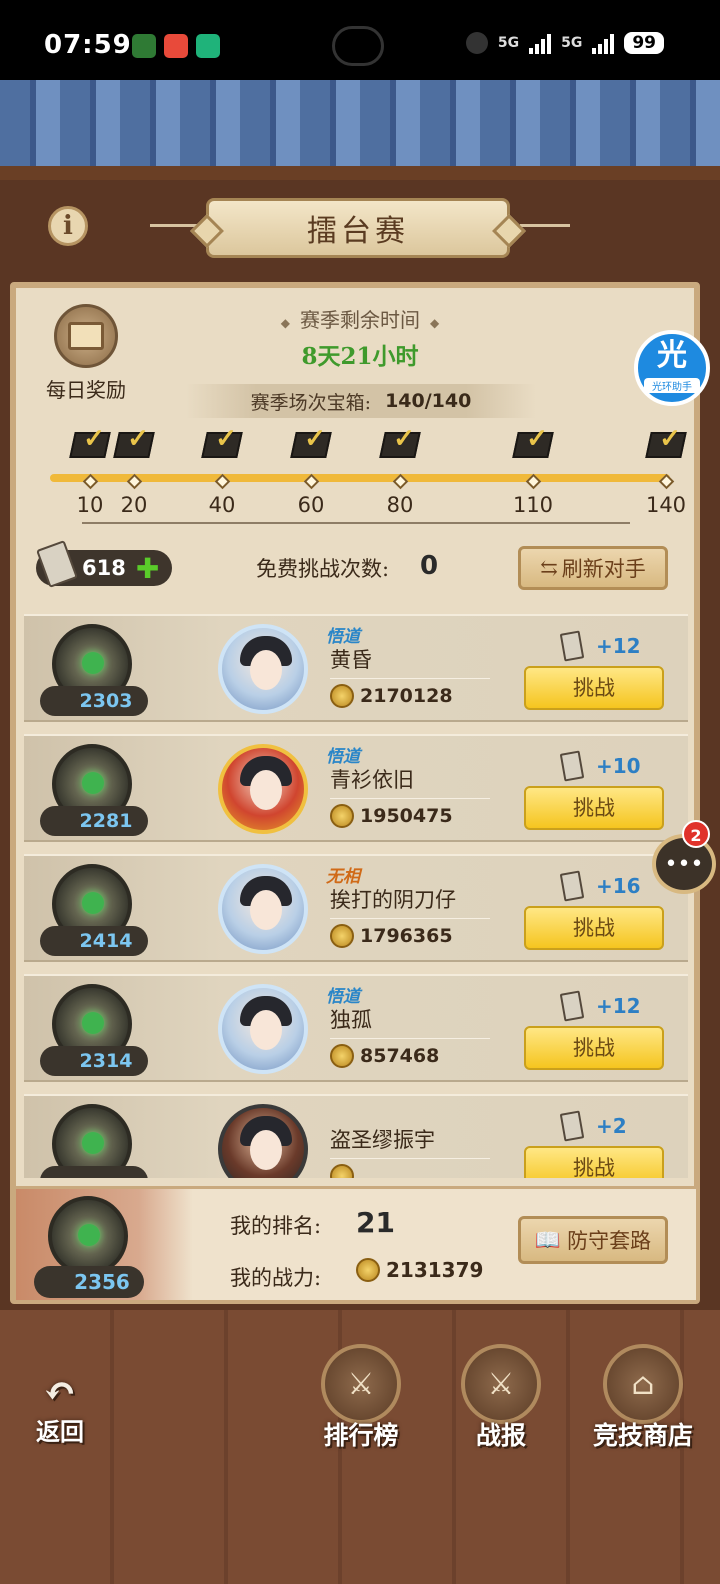 The width and height of the screenshot is (720, 1584). I want to click on notification-icons, so click(176, 46).